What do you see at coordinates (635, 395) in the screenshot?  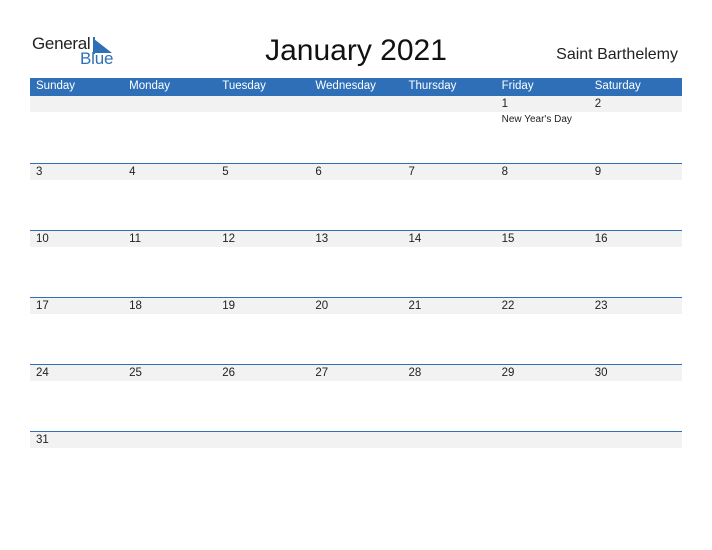 I see `day-cell: 30` at bounding box center [635, 395].